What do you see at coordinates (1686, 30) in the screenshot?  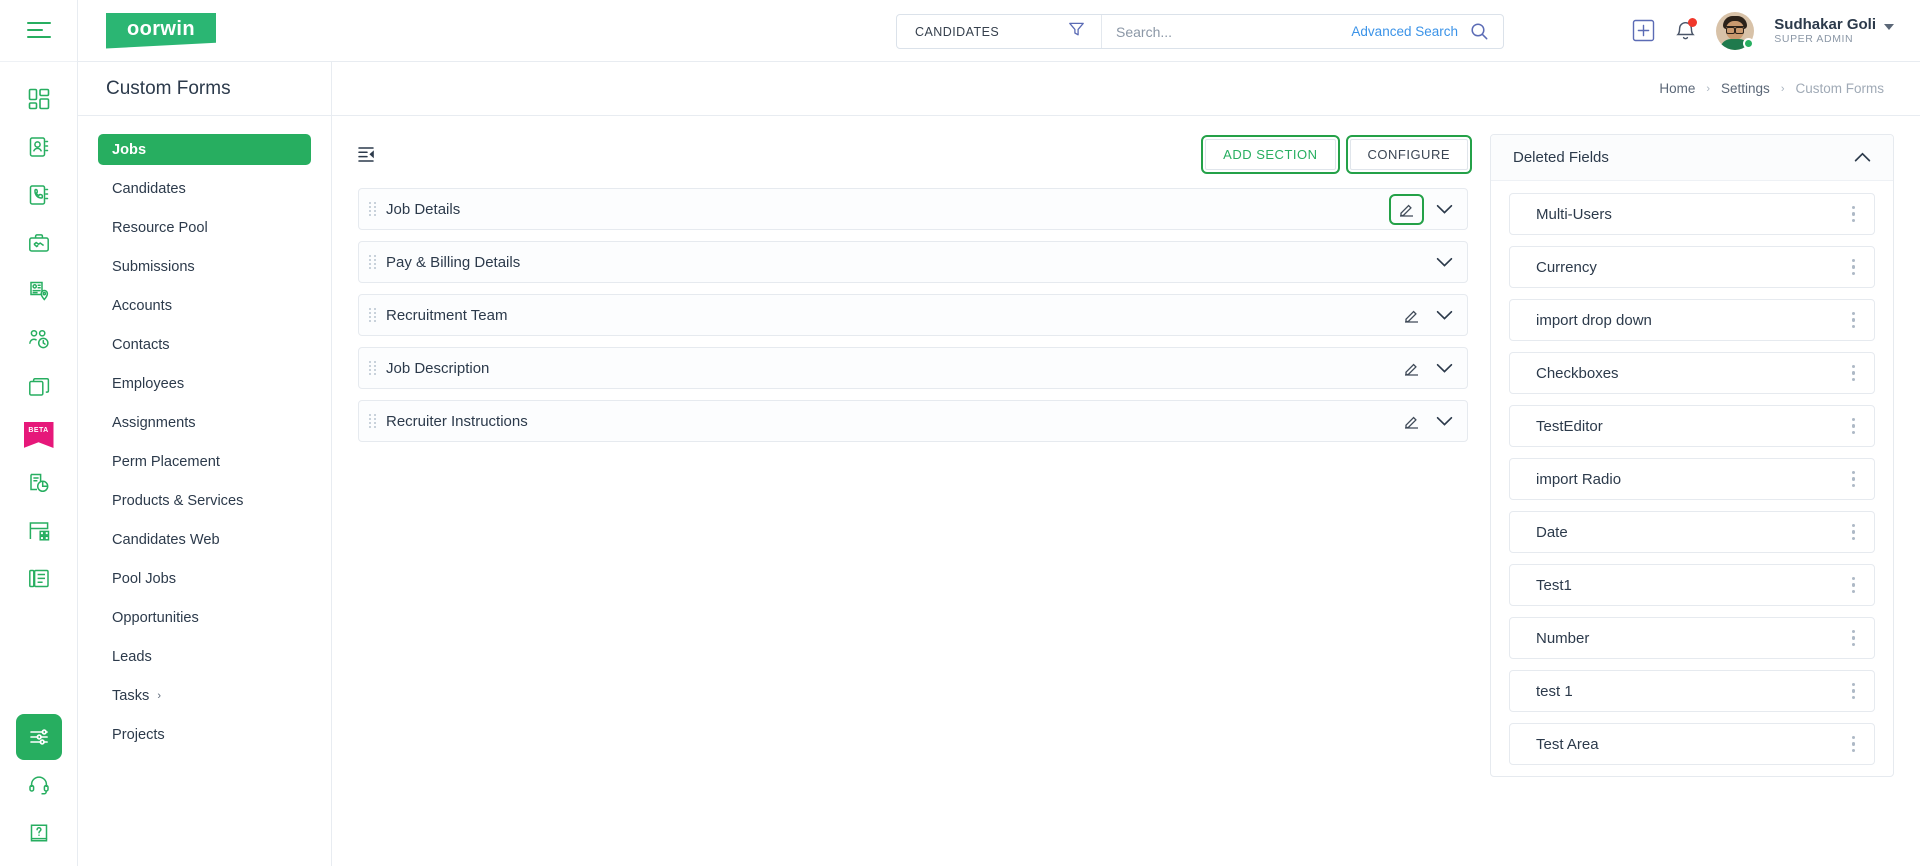 I see `bell-icon` at bounding box center [1686, 30].